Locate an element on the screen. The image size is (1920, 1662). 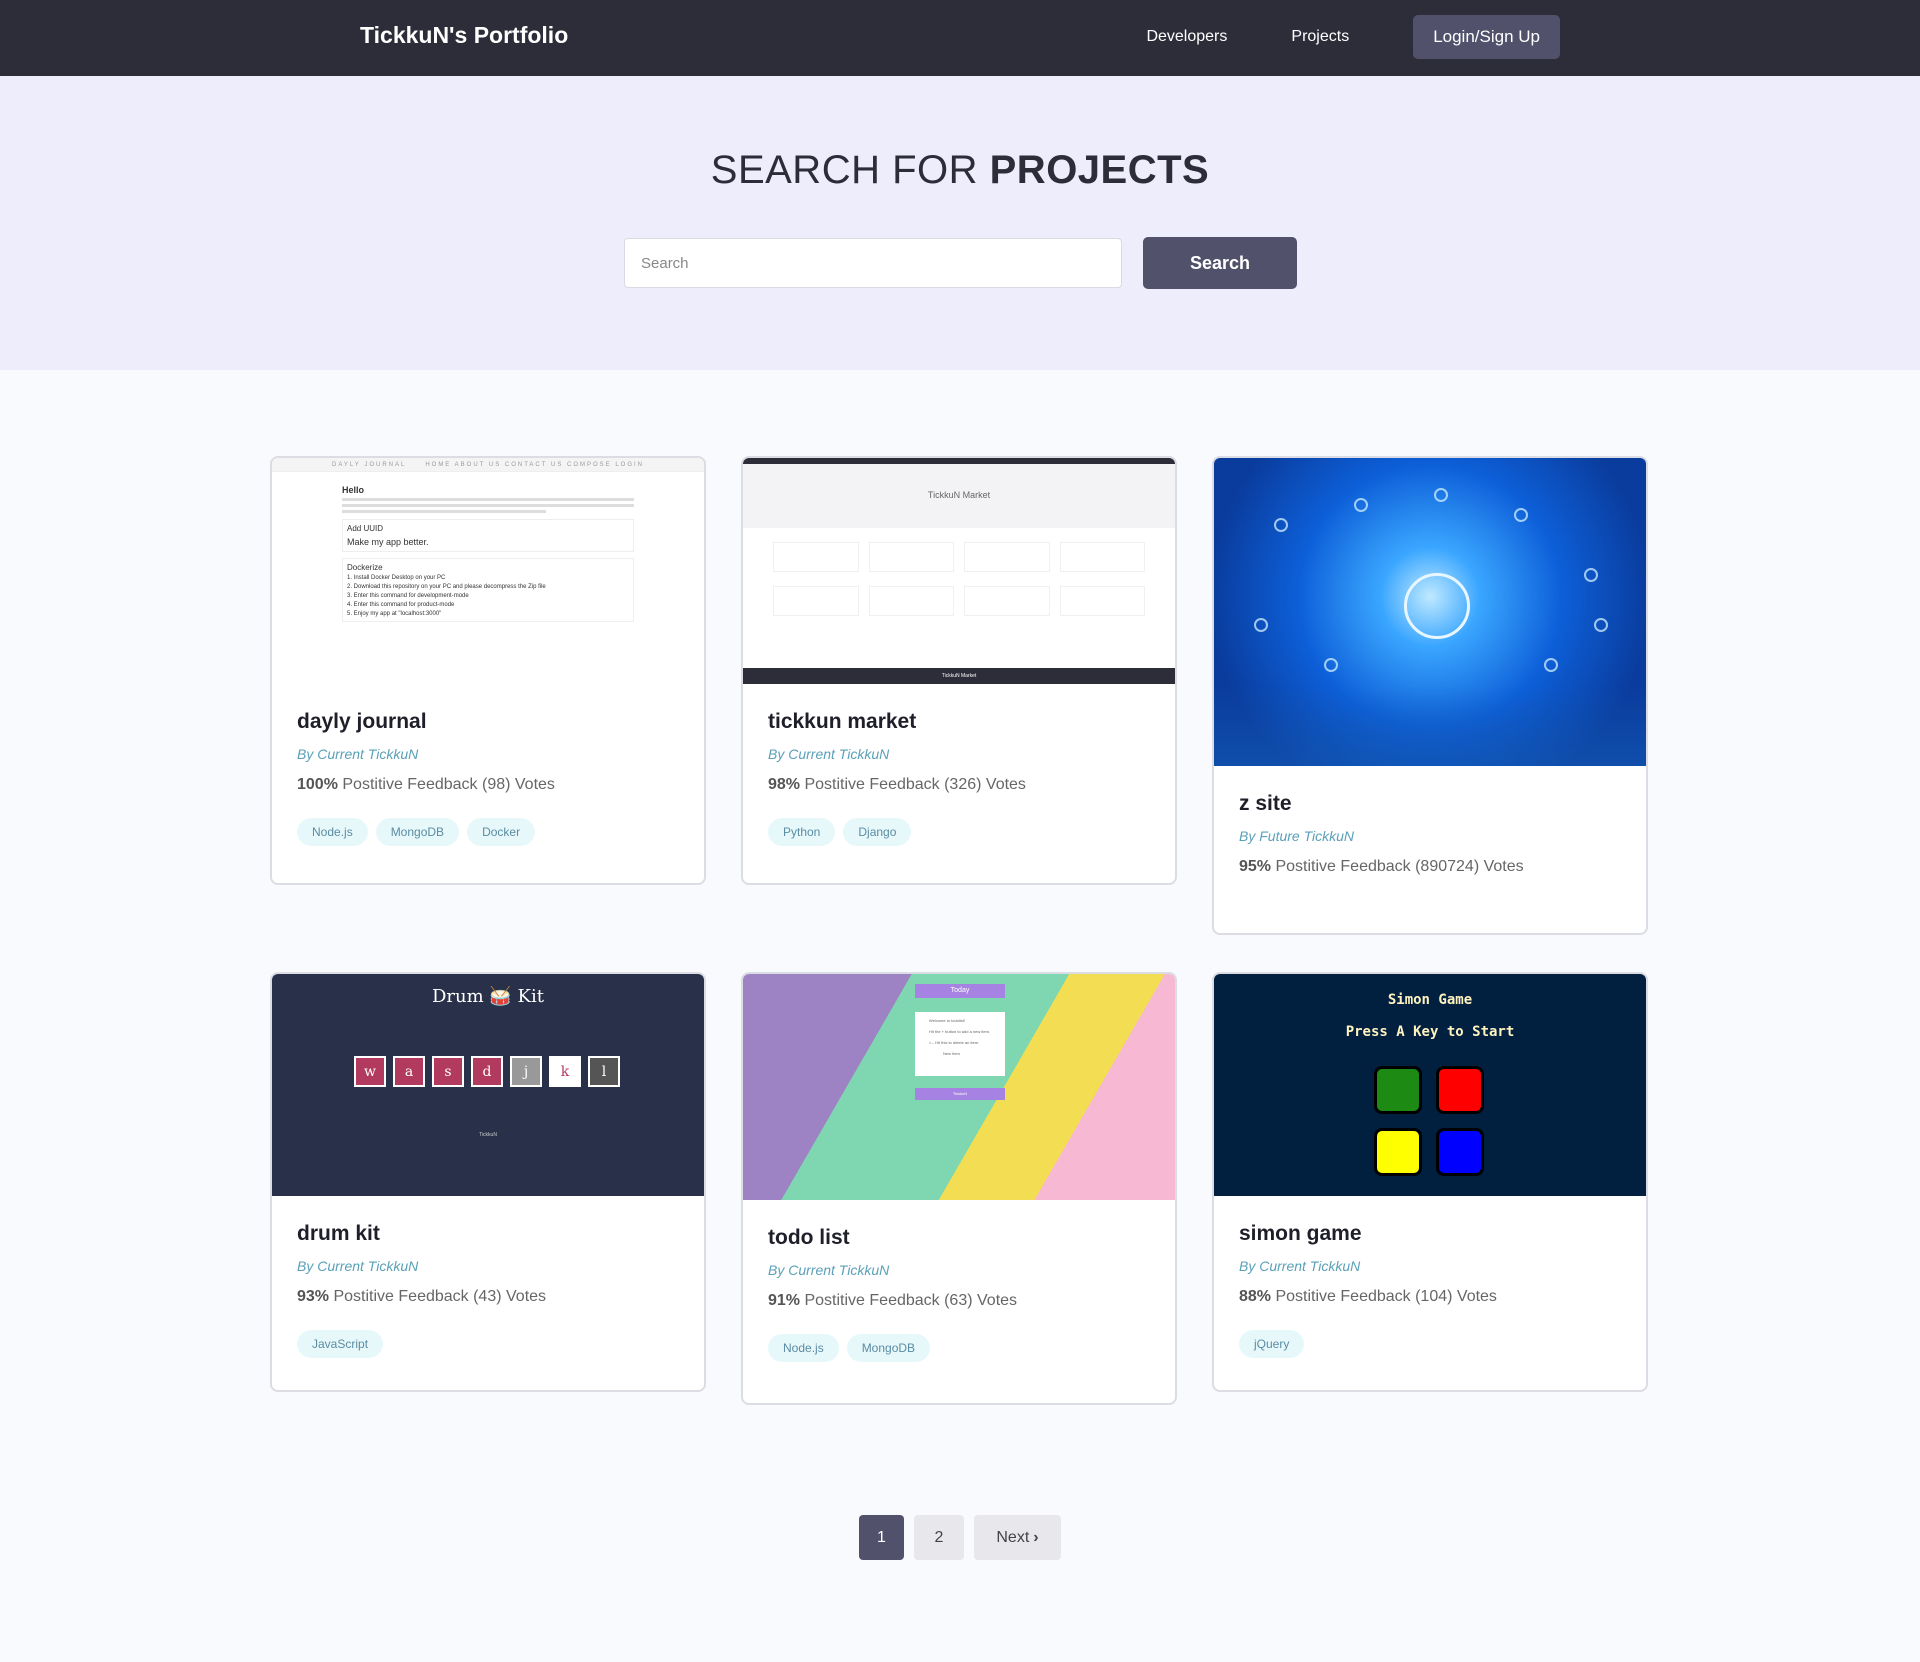
nav-projects-link: Projects is located at coordinates (1320, 37).